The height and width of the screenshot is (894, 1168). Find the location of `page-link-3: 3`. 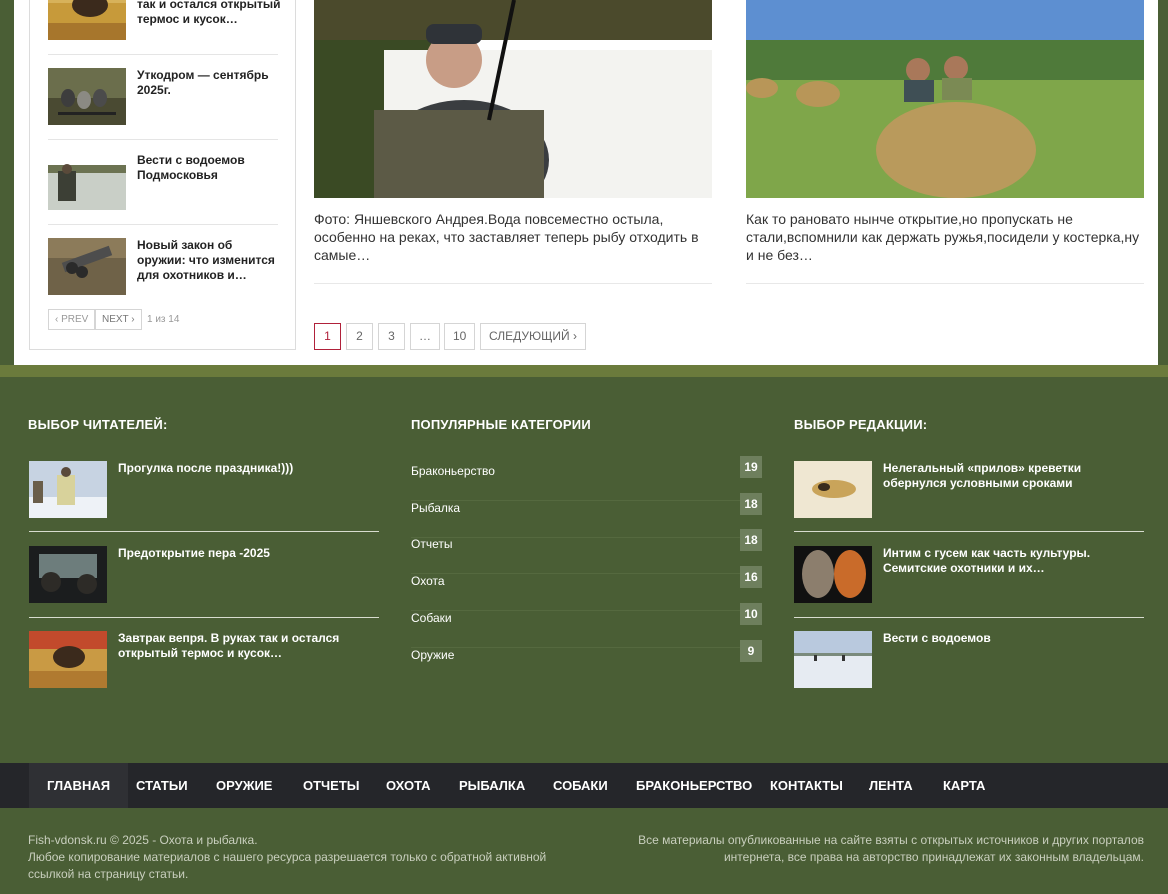

page-link-3: 3 is located at coordinates (391, 336).